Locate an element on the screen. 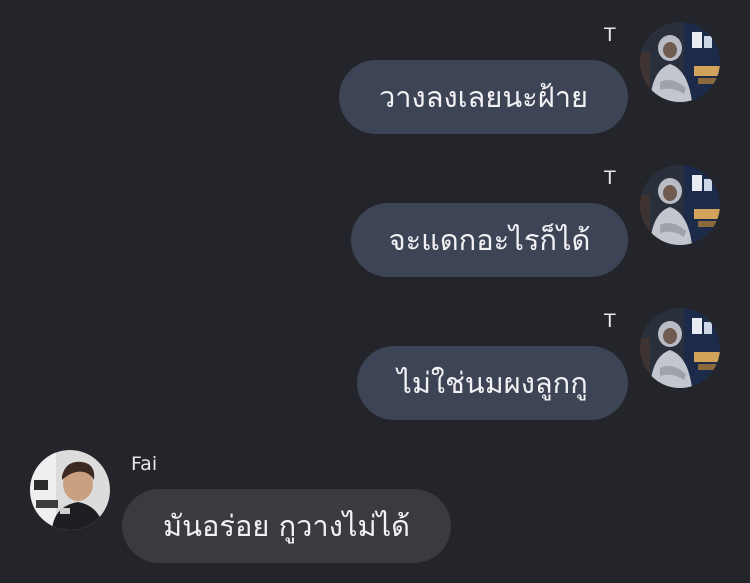  message-bubble: จะแดกอะไรก็ได้ is located at coordinates (489, 240).